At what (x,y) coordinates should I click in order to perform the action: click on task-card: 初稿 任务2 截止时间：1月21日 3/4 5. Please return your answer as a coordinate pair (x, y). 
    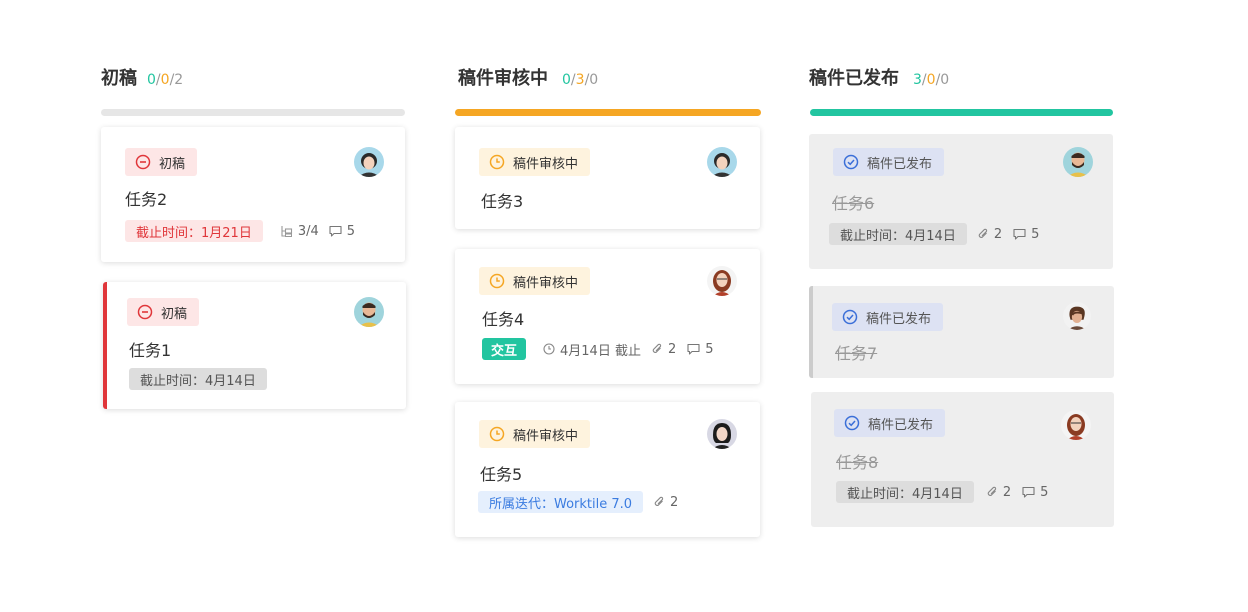
    Looking at the image, I should click on (253, 194).